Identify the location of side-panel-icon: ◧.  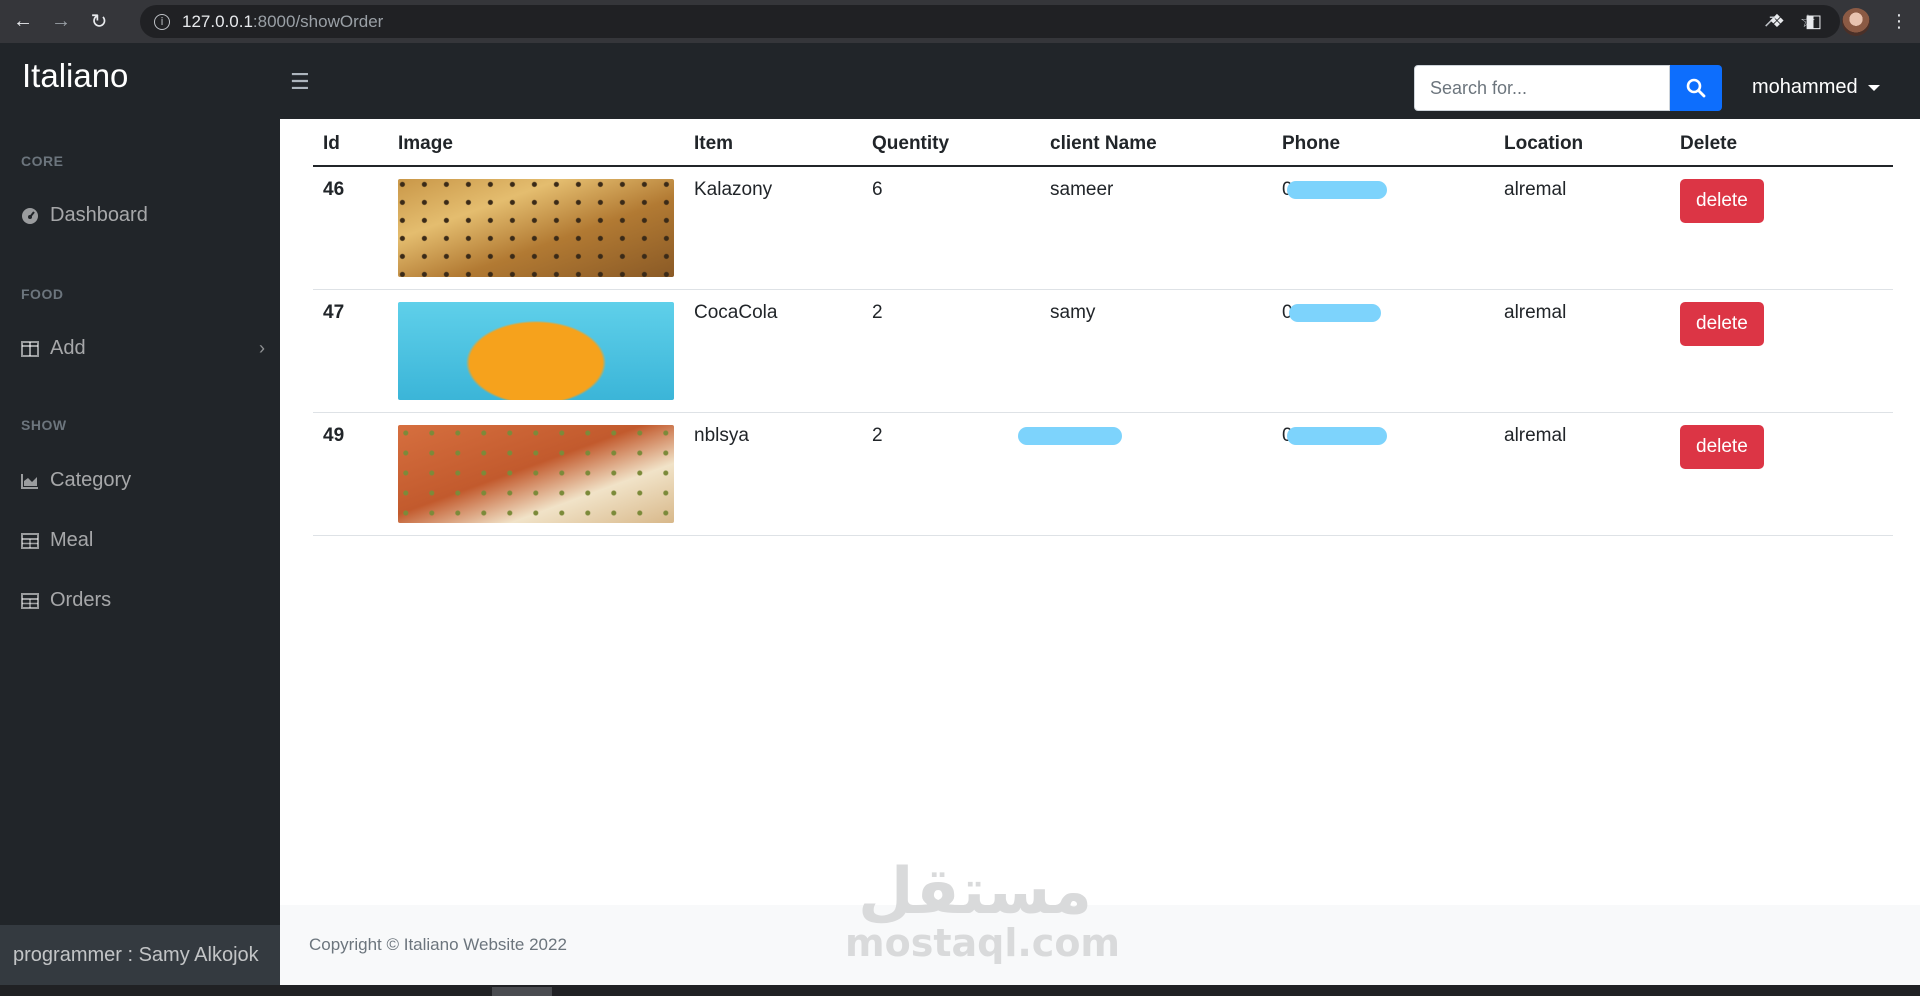
(1813, 21).